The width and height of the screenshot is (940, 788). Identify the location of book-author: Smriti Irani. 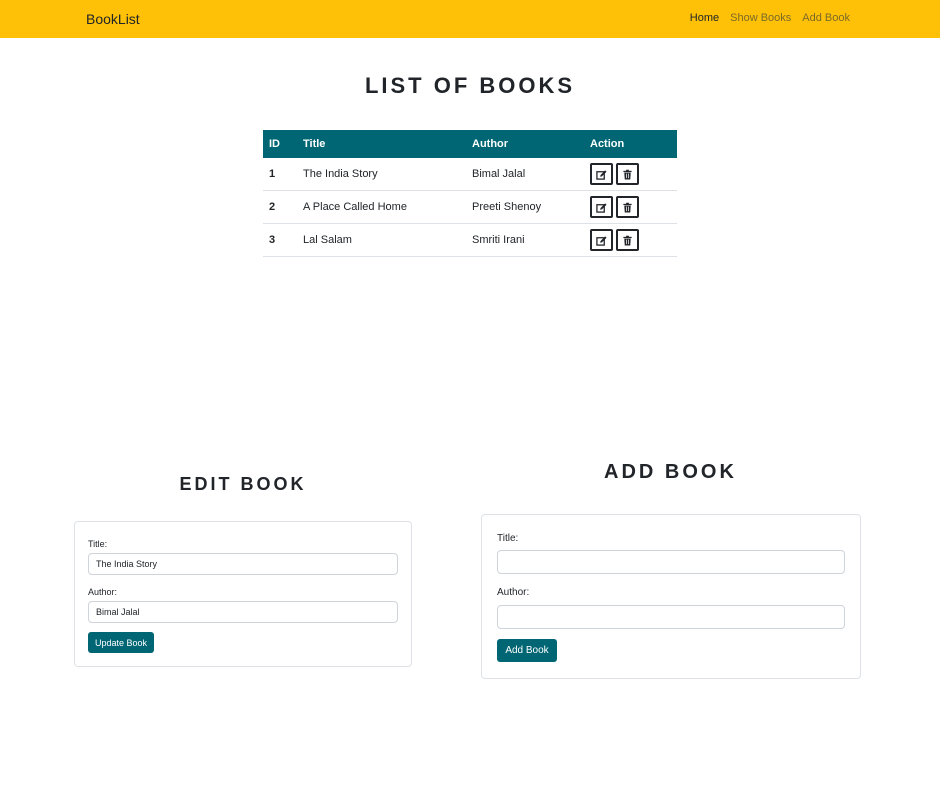
(525, 240).